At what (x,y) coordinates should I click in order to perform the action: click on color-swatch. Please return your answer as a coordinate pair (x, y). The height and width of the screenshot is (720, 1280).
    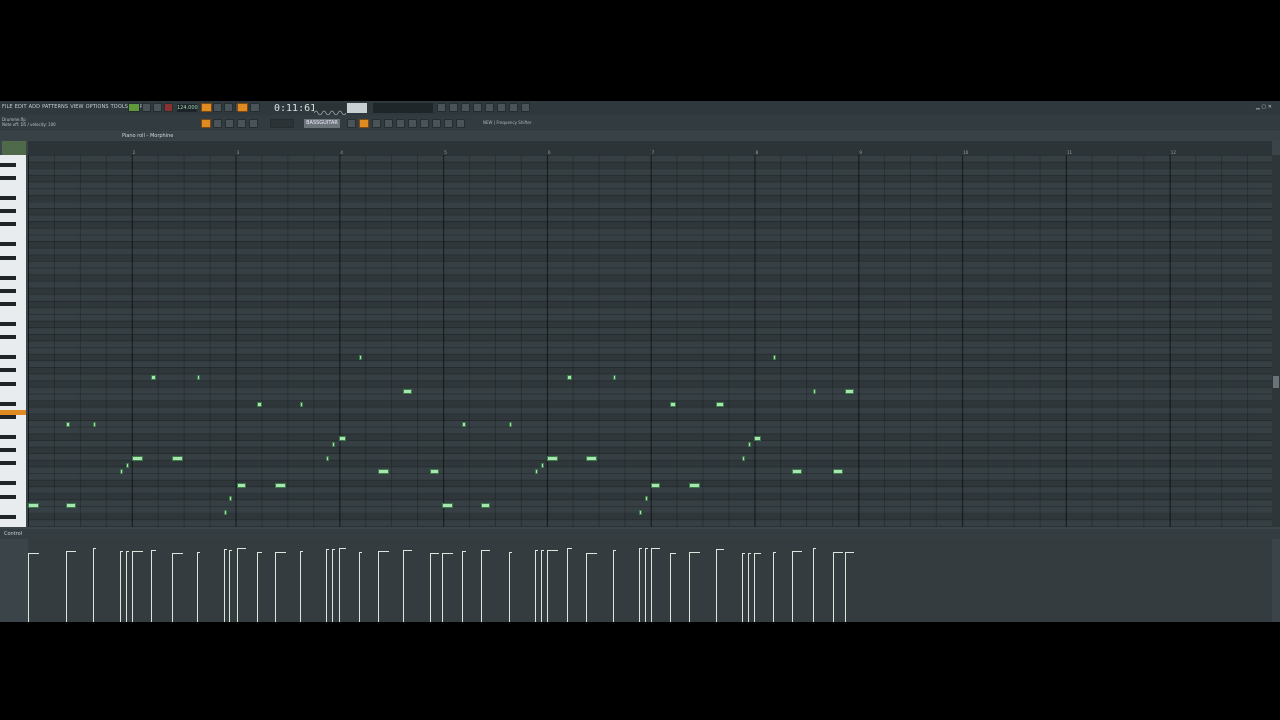
    Looking at the image, I should click on (14, 148).